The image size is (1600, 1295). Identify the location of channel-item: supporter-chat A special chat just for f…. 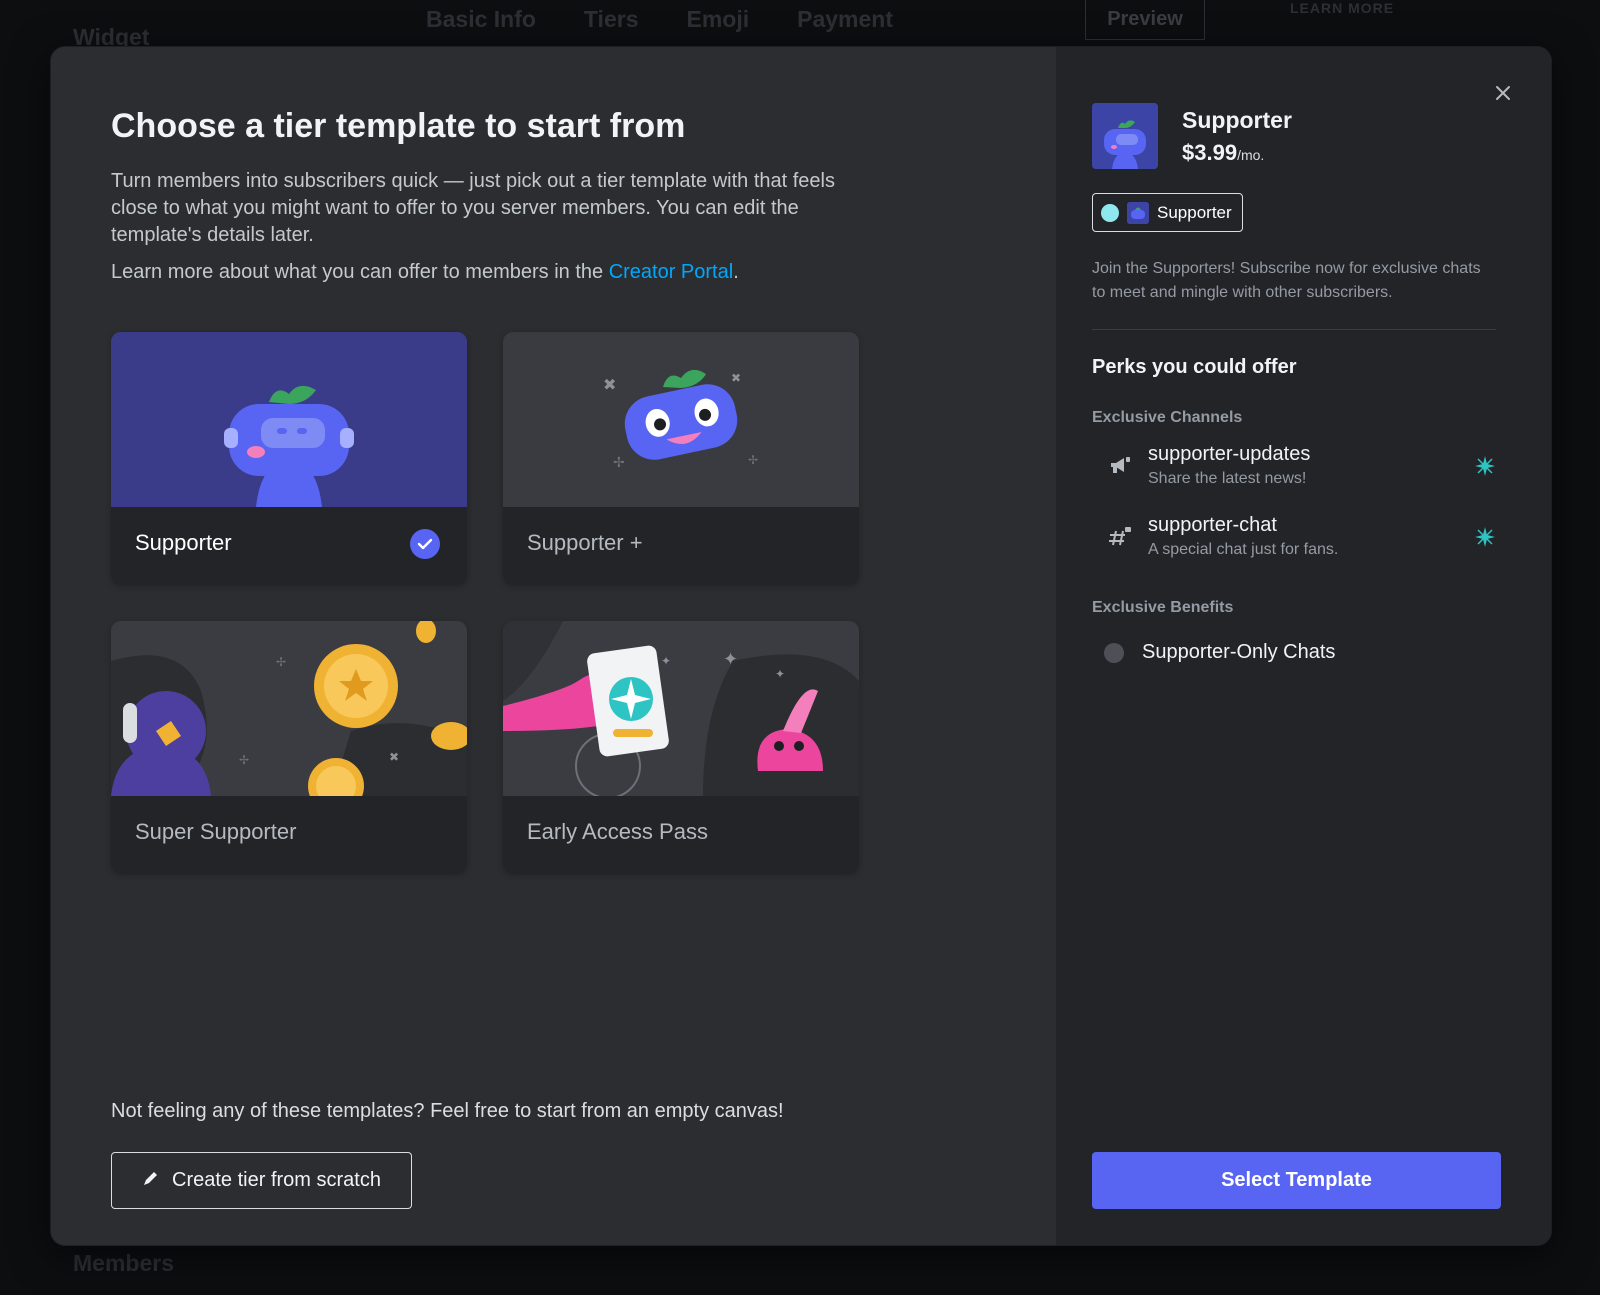
(1294, 536).